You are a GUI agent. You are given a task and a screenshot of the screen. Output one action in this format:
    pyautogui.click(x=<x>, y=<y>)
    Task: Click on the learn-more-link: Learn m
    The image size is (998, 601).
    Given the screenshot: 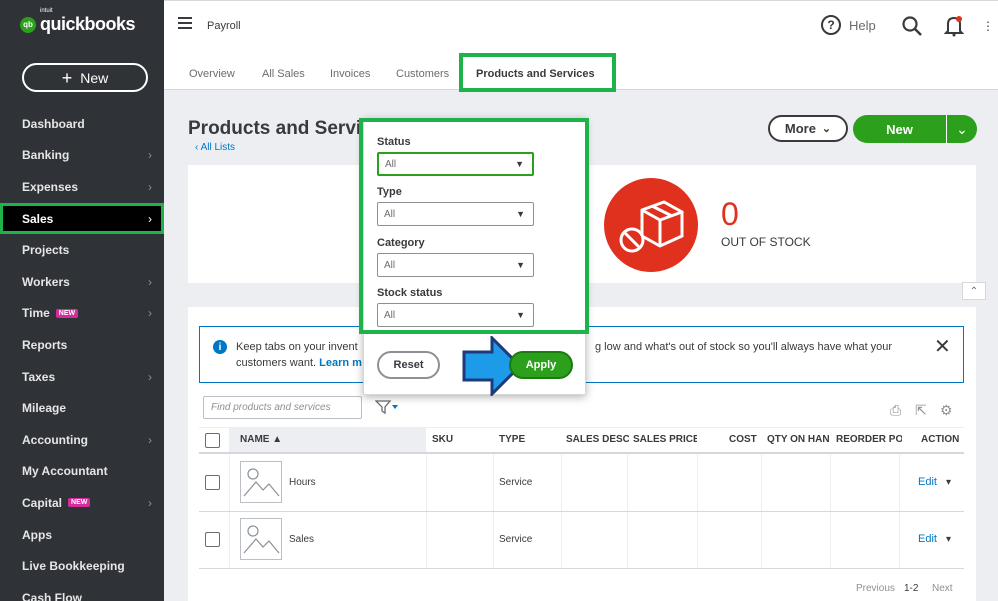 What is the action you would take?
    pyautogui.click(x=340, y=363)
    